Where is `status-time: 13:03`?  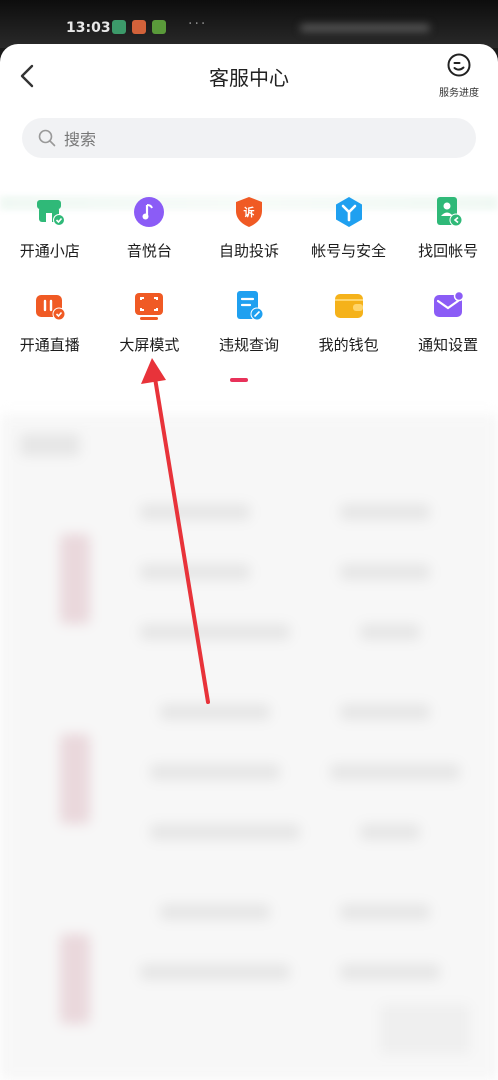 status-time: 13:03 is located at coordinates (88, 28).